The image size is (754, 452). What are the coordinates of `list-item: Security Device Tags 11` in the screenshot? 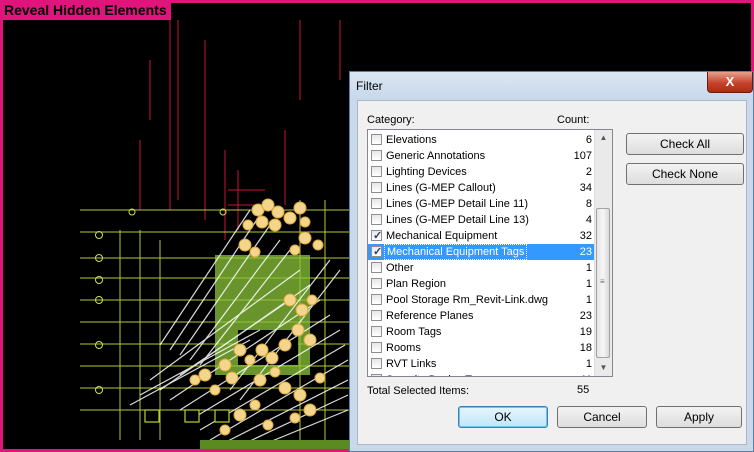 It's located at (482, 374).